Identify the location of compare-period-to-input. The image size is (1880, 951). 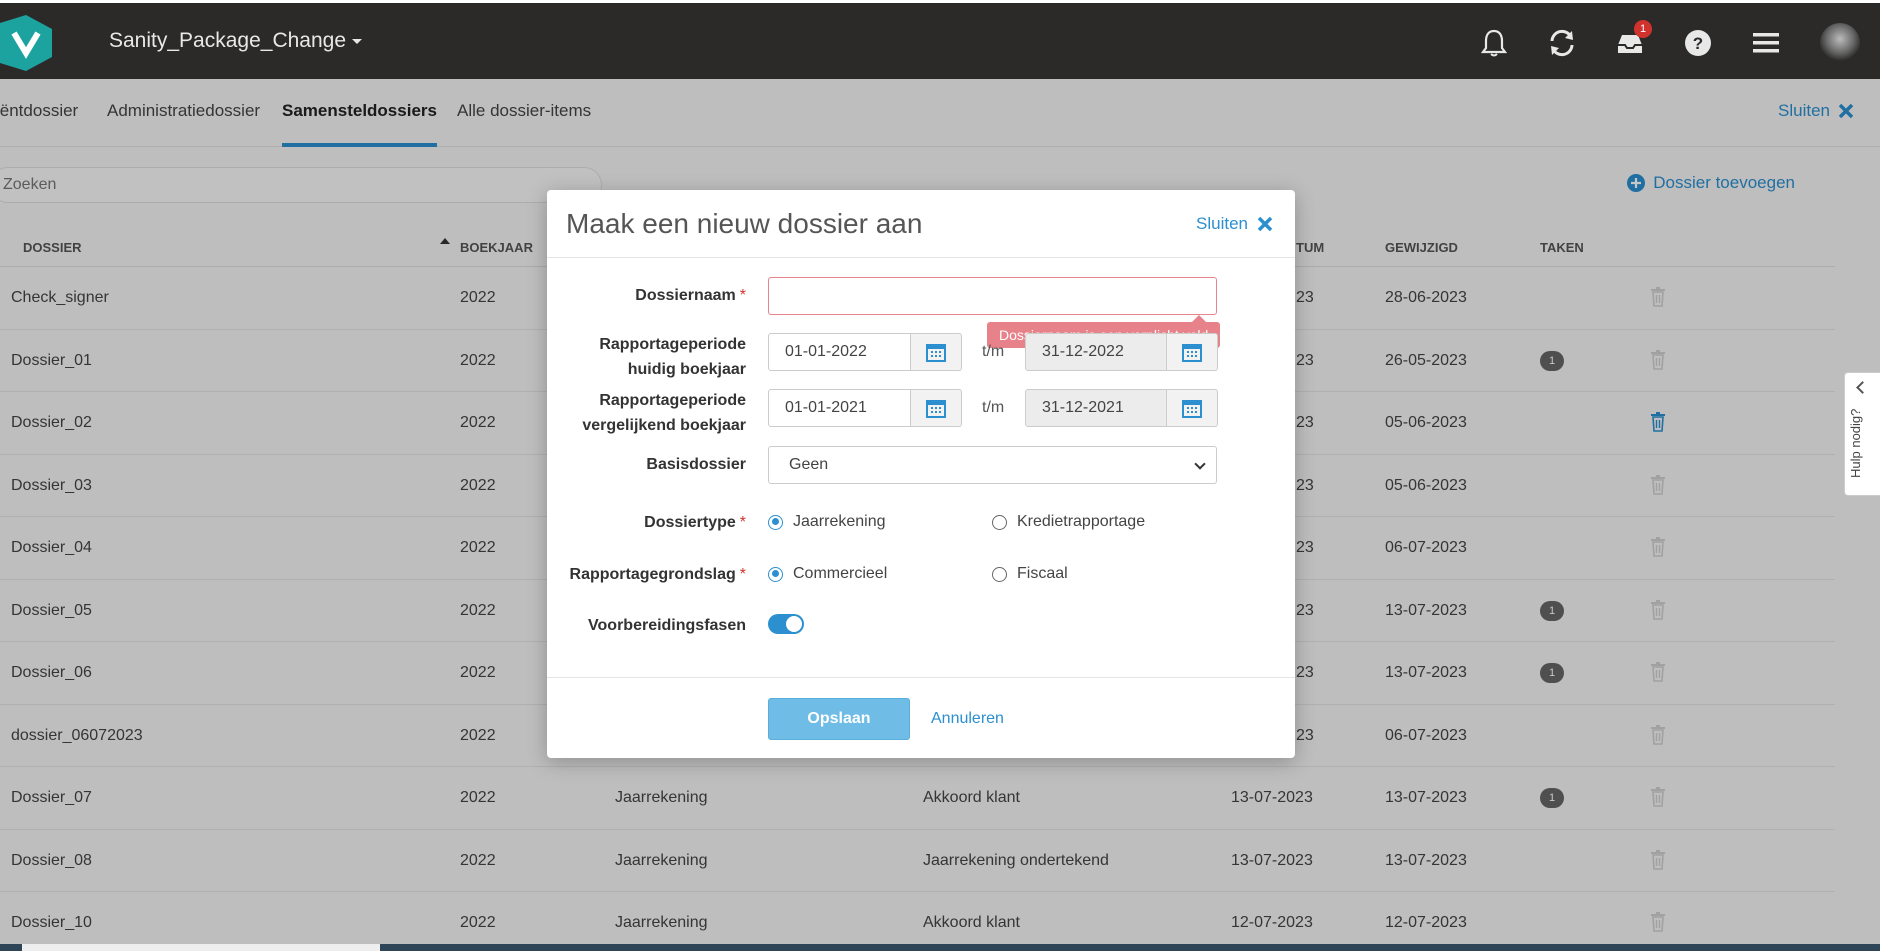
(1096, 408).